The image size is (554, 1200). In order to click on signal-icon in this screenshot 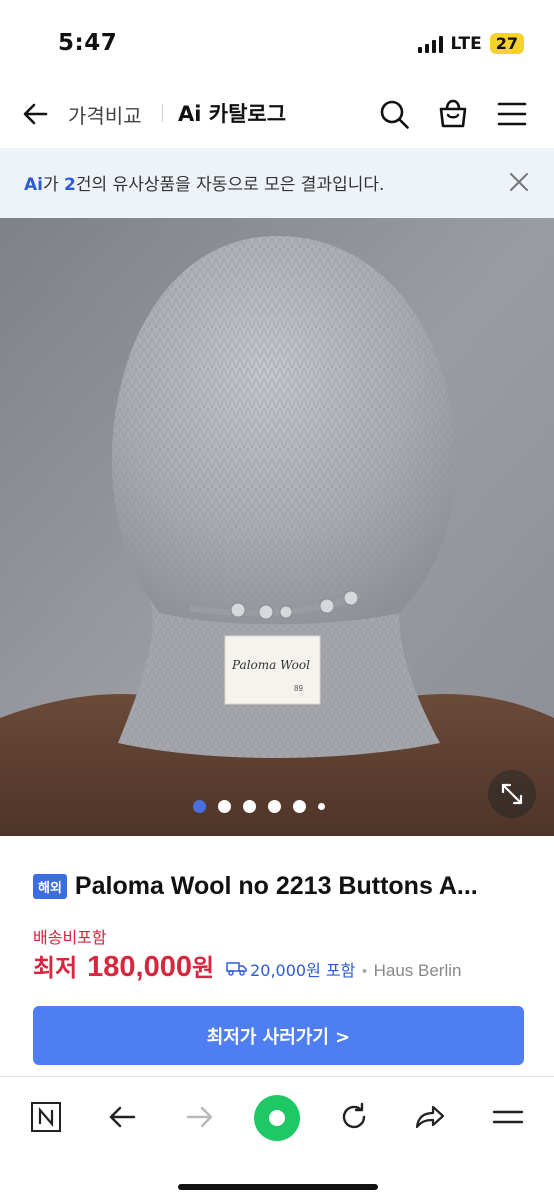, I will do `click(430, 44)`.